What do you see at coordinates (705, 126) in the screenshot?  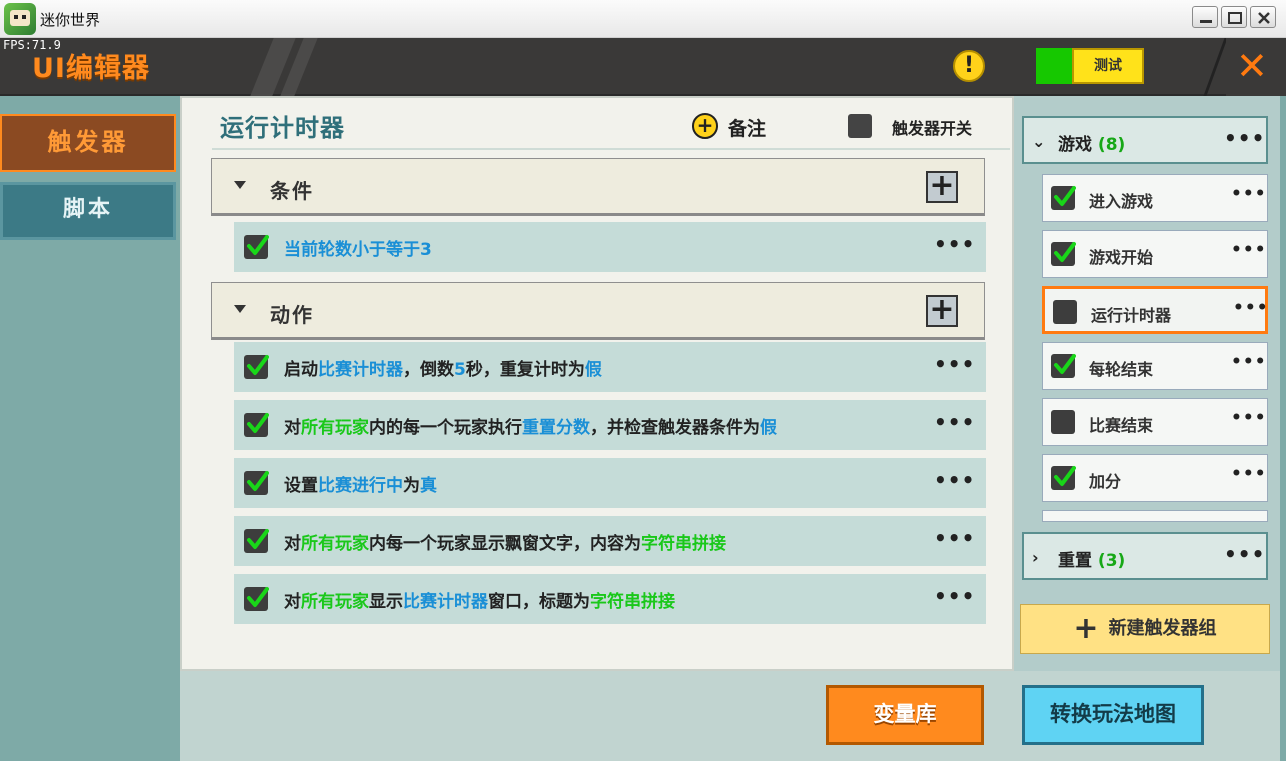 I see `add-note-icon: +` at bounding box center [705, 126].